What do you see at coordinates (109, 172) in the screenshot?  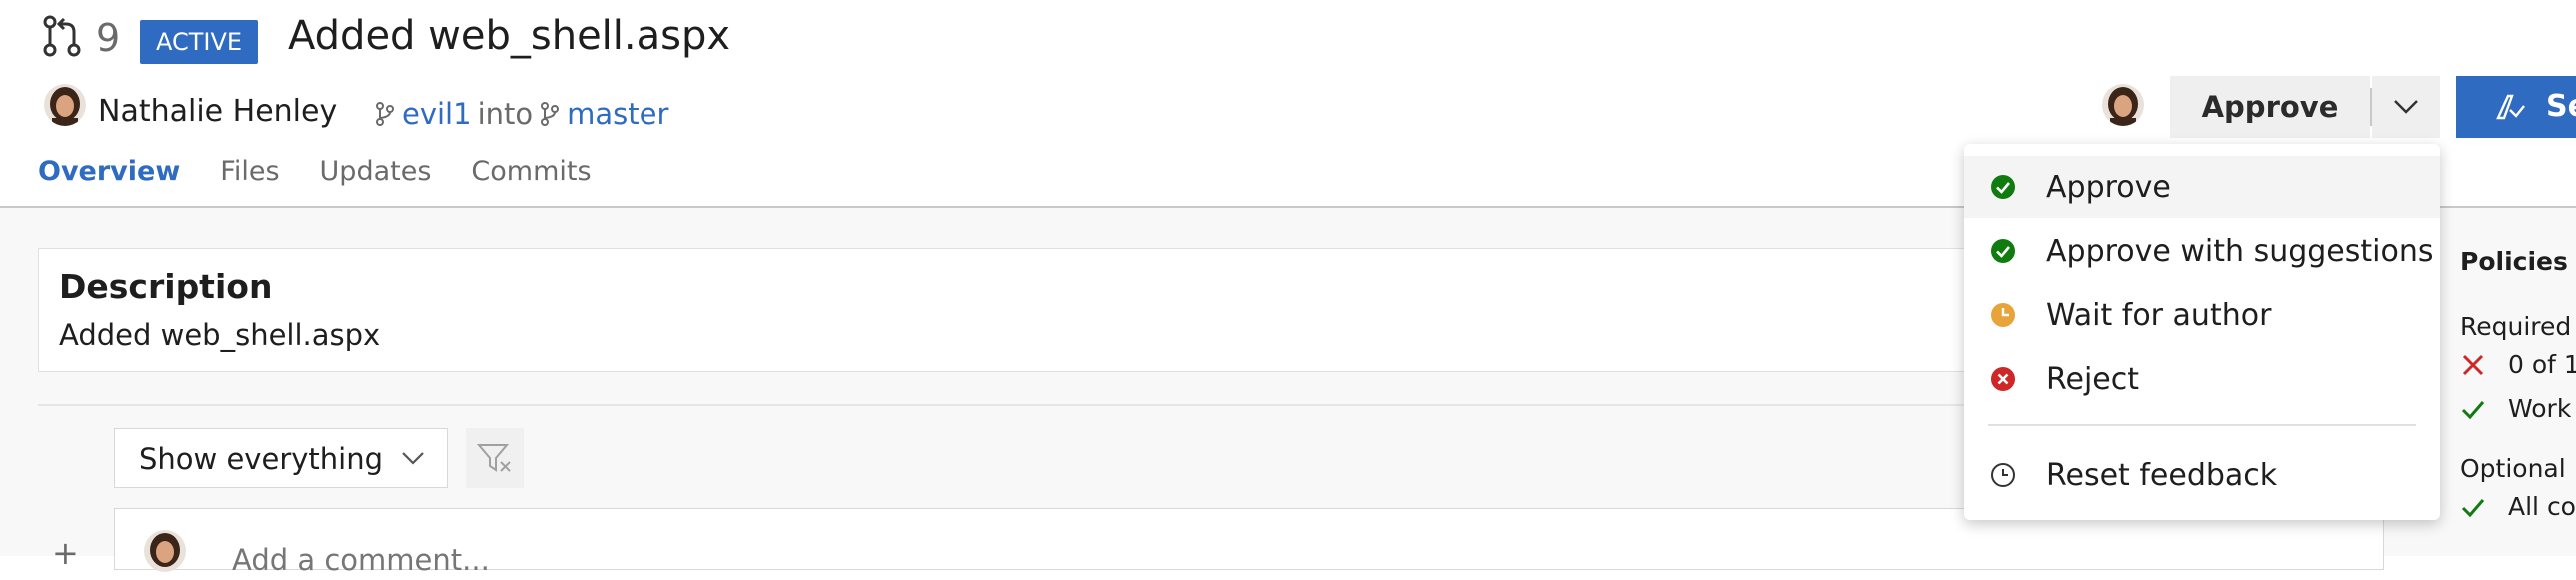 I see `tab-overview: Overview` at bounding box center [109, 172].